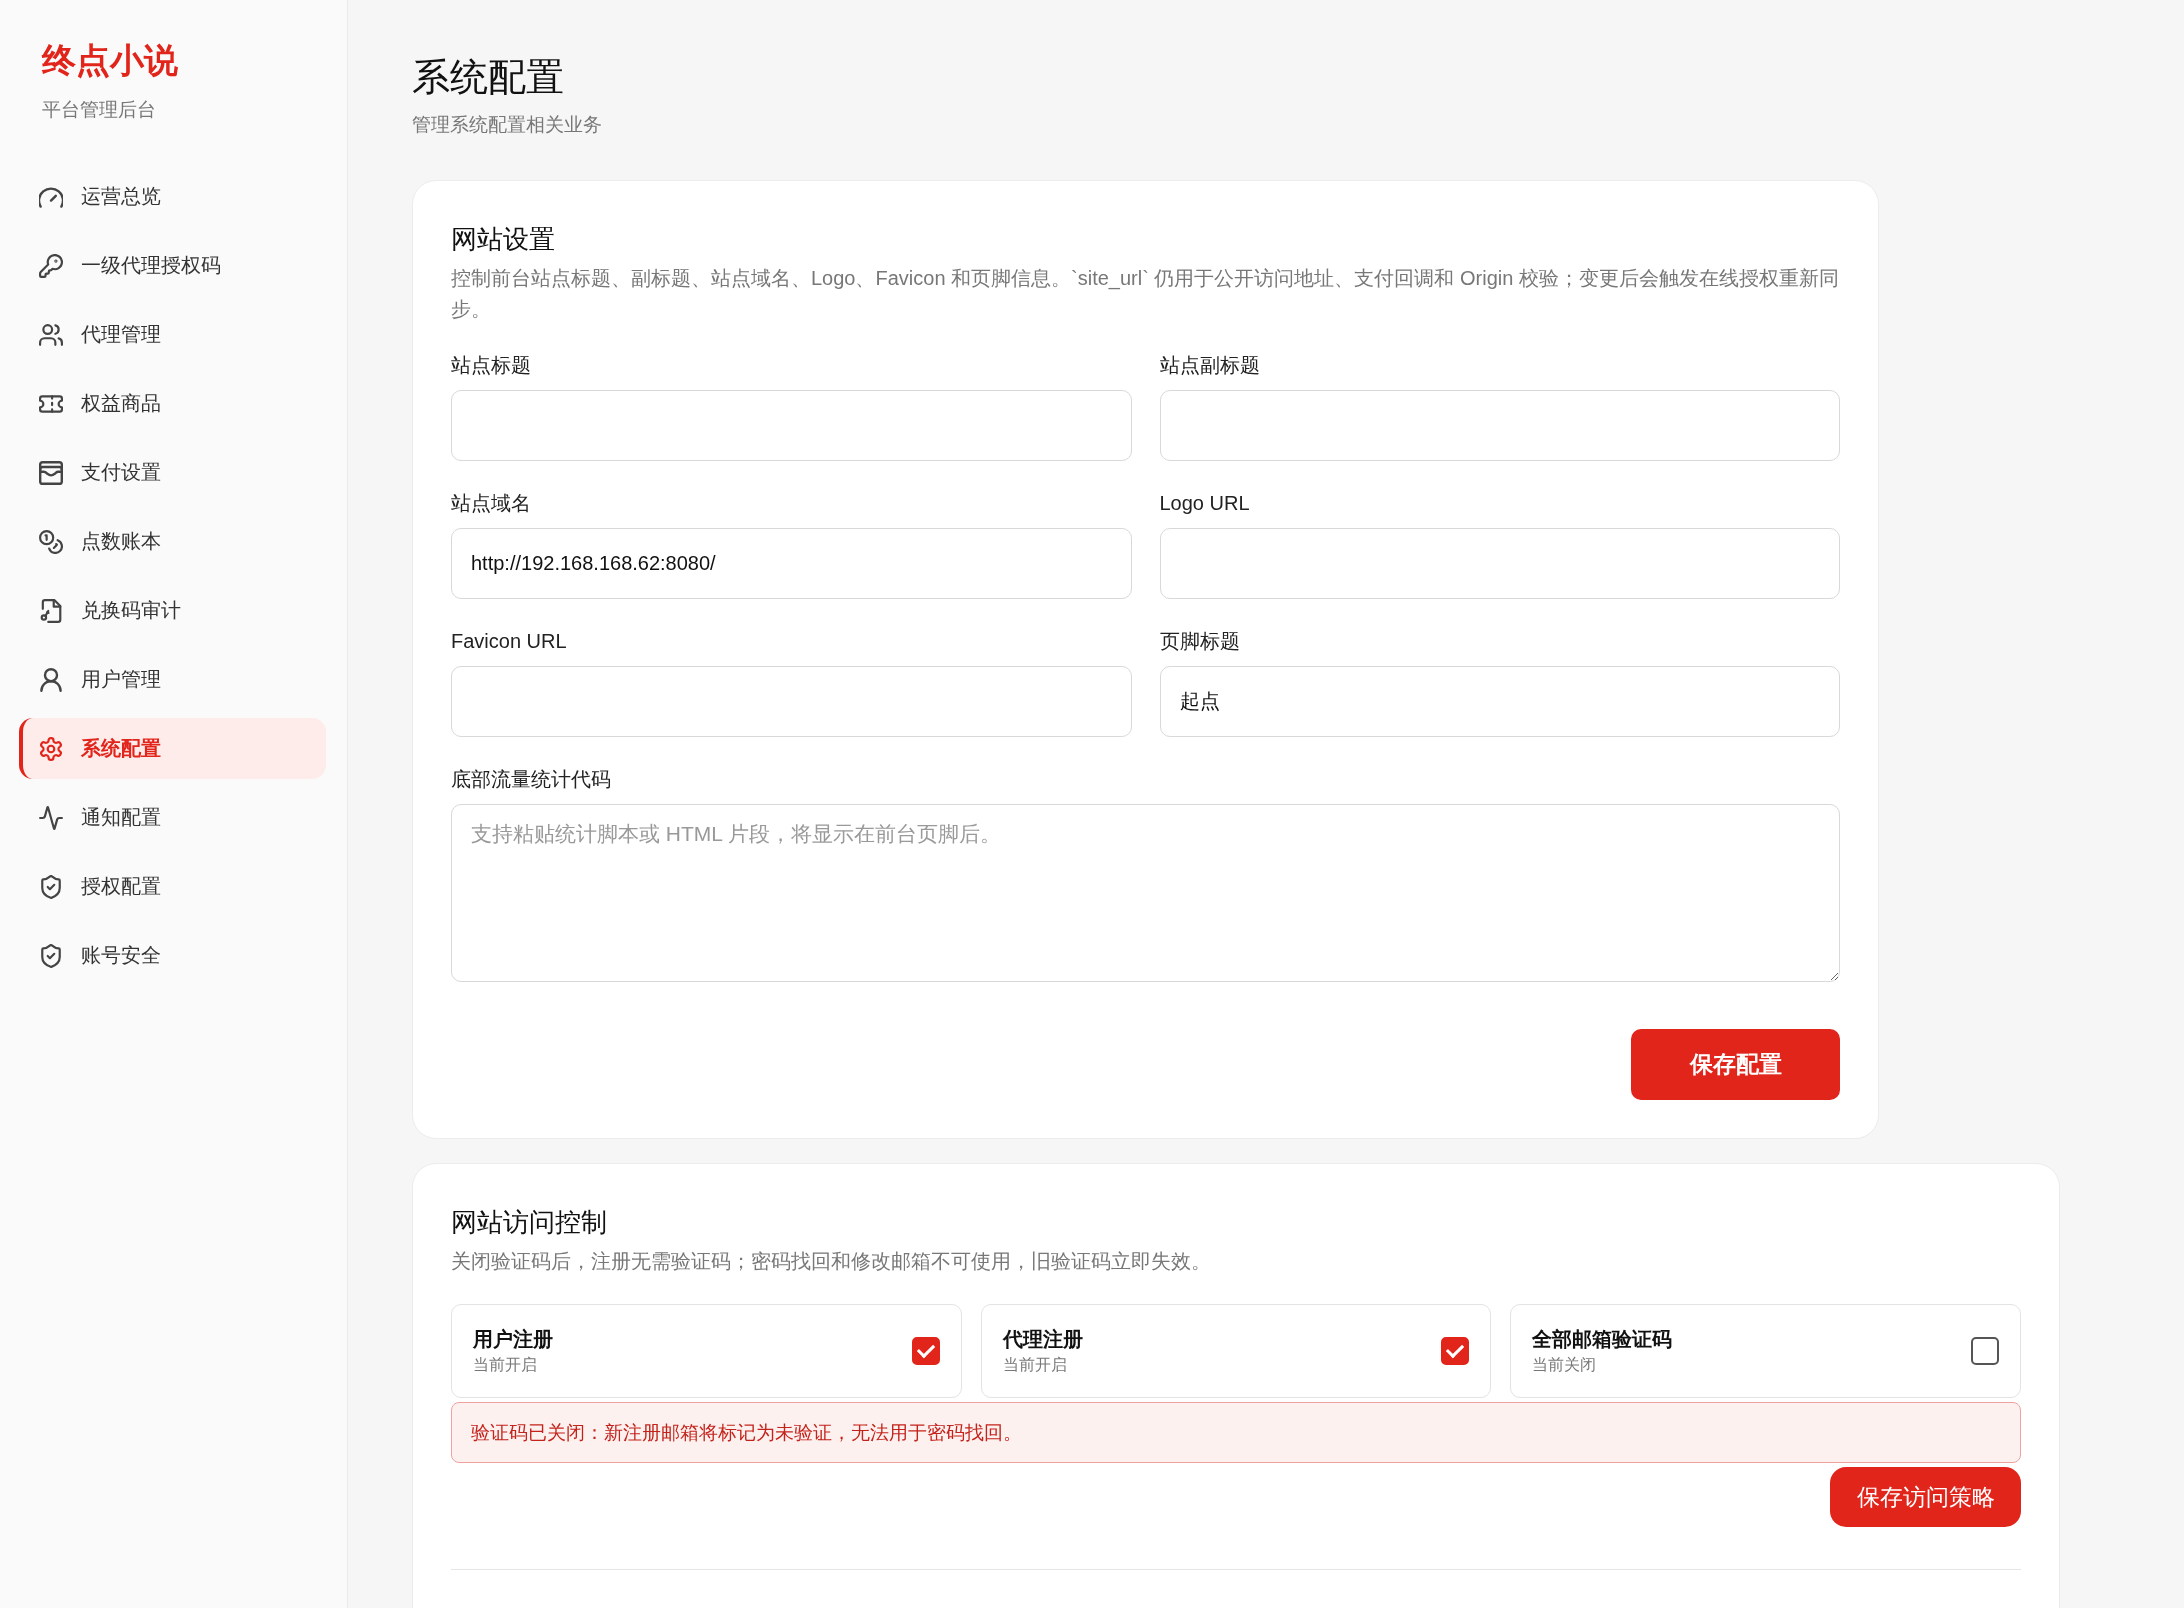  What do you see at coordinates (1925, 1497) in the screenshot?
I see `save-policy-button: 保存访问策略` at bounding box center [1925, 1497].